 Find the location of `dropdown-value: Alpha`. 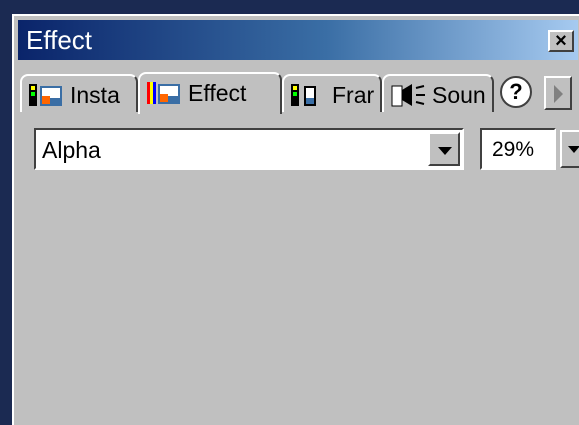

dropdown-value: Alpha is located at coordinates (71, 150).